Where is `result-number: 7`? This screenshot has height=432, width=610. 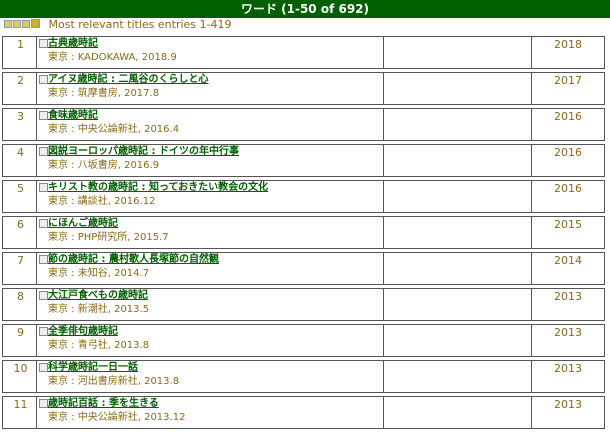 result-number: 7 is located at coordinates (21, 268).